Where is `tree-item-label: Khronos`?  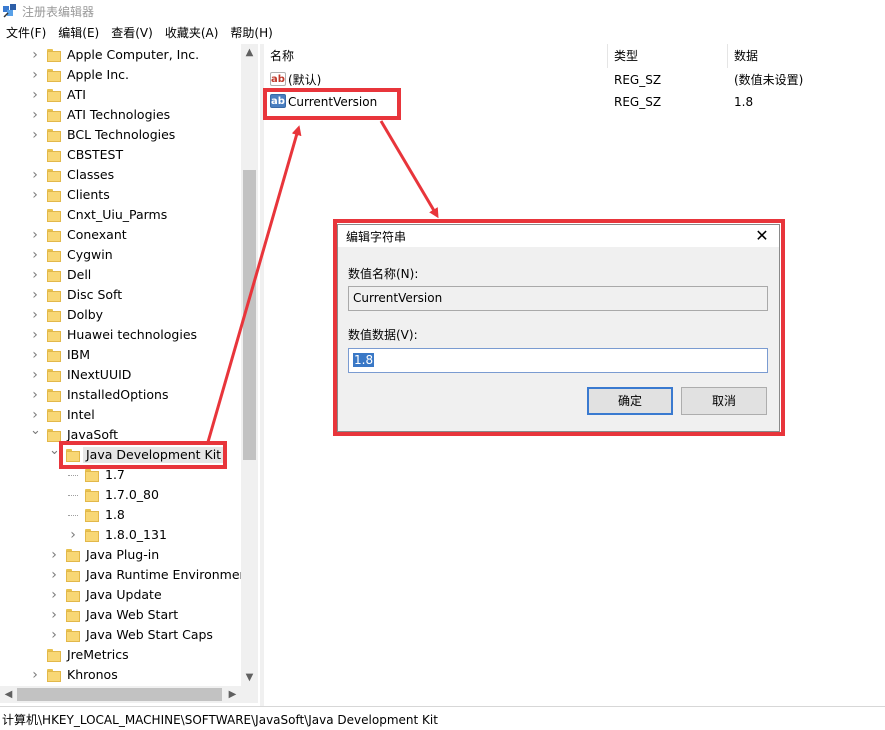 tree-item-label: Khronos is located at coordinates (92, 674).